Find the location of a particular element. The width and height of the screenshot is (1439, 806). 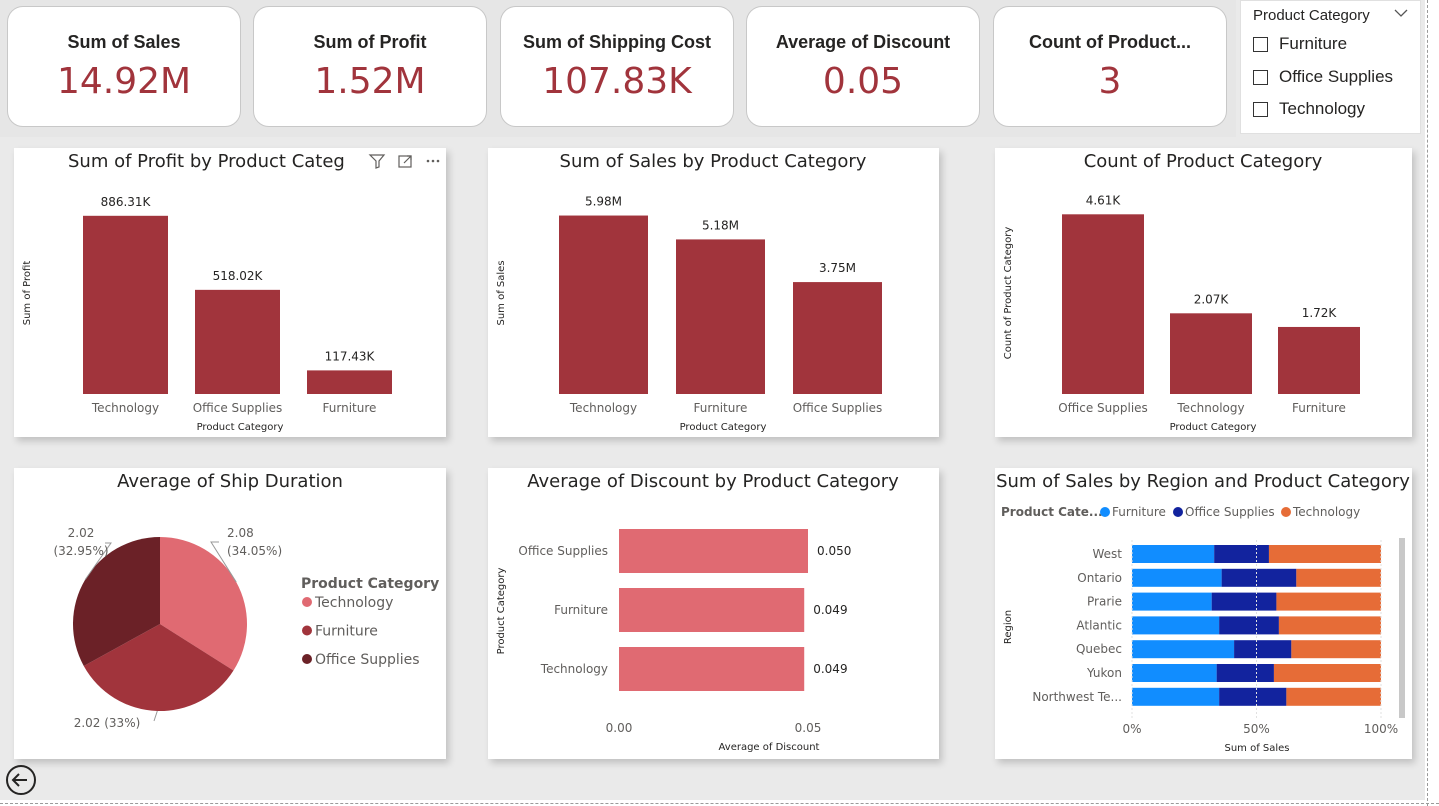

chart-title: Sum of Sales by Product Category is located at coordinates (713, 161).